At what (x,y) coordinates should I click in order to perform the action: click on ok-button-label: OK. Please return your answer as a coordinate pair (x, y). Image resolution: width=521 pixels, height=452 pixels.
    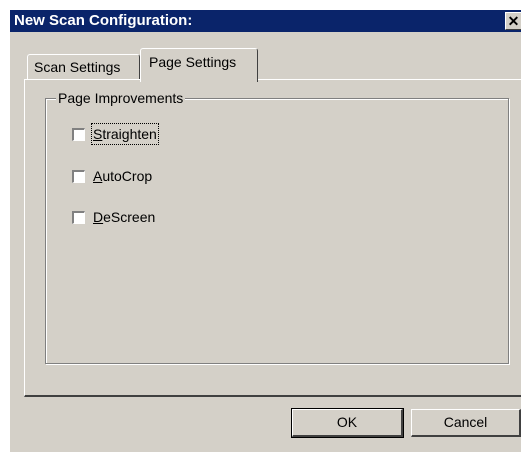
    Looking at the image, I should click on (347, 422).